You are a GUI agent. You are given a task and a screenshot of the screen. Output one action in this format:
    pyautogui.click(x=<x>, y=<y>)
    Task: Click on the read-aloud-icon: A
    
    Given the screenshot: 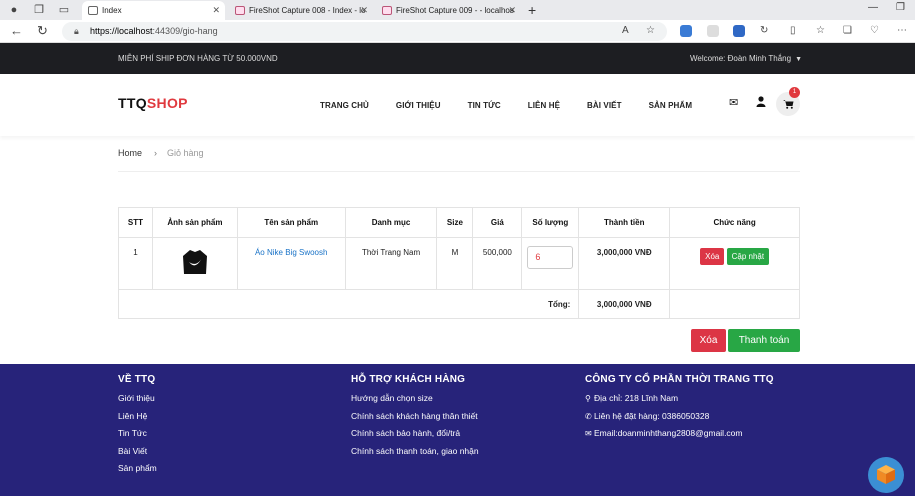 What is the action you would take?
    pyautogui.click(x=625, y=31)
    